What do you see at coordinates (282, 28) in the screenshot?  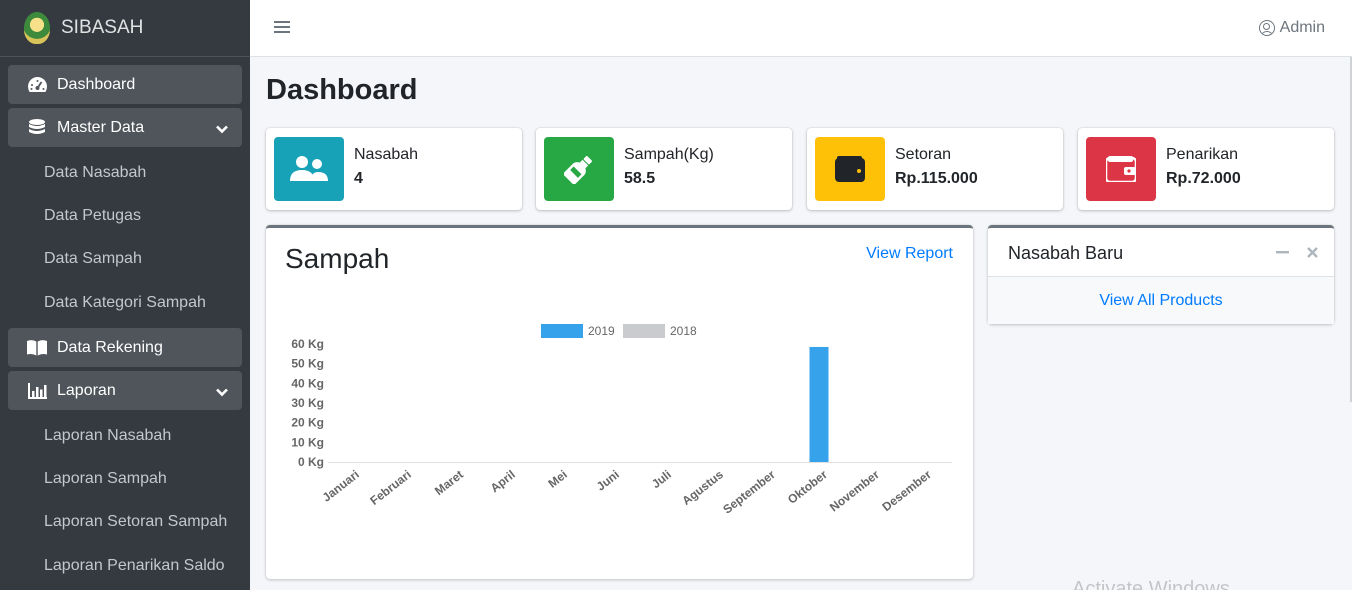 I see `menu-icon` at bounding box center [282, 28].